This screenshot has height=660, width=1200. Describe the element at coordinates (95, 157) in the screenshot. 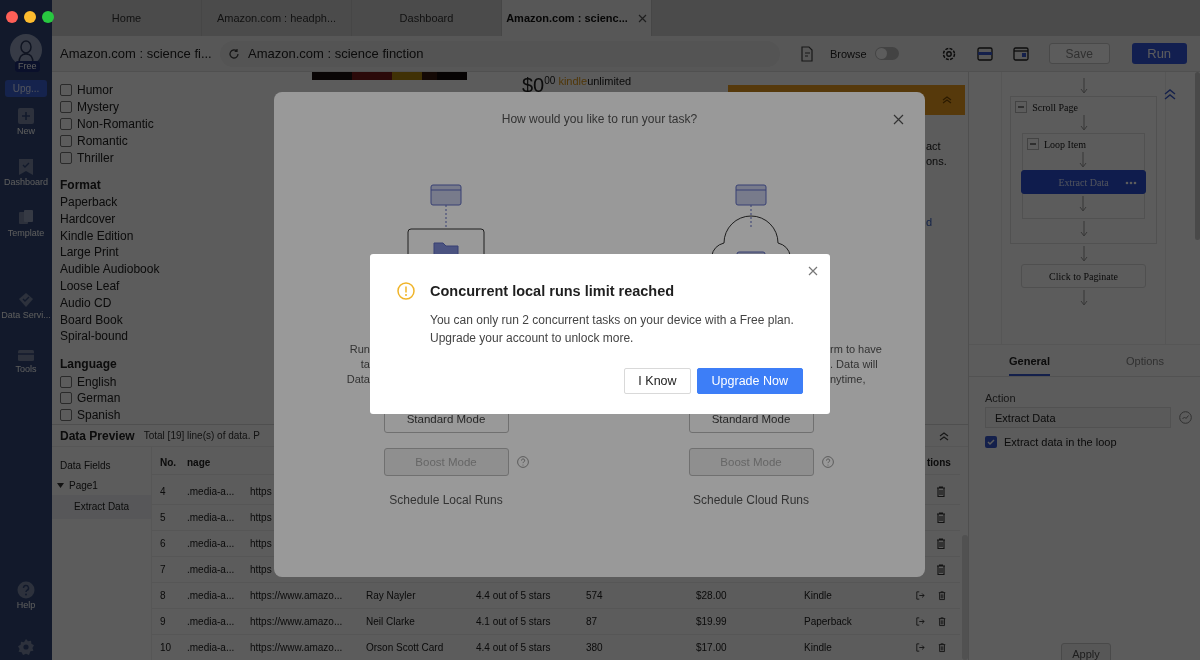

I see `filter-option: Thriller` at that location.